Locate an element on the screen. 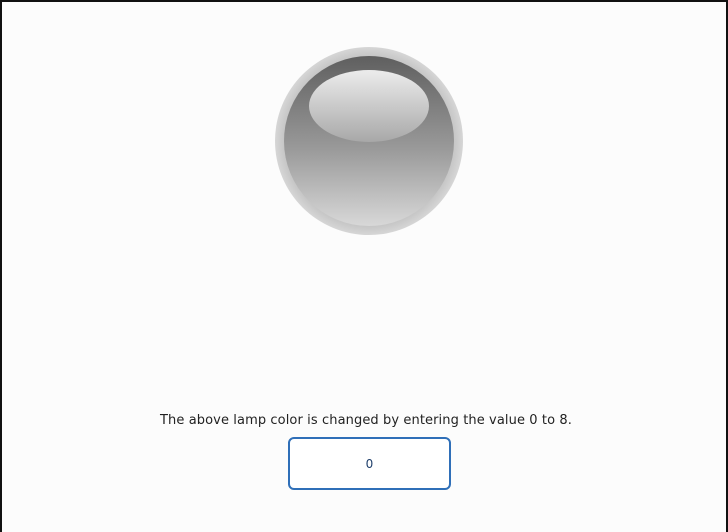 The image size is (728, 532). lamp-value-input is located at coordinates (369, 463).